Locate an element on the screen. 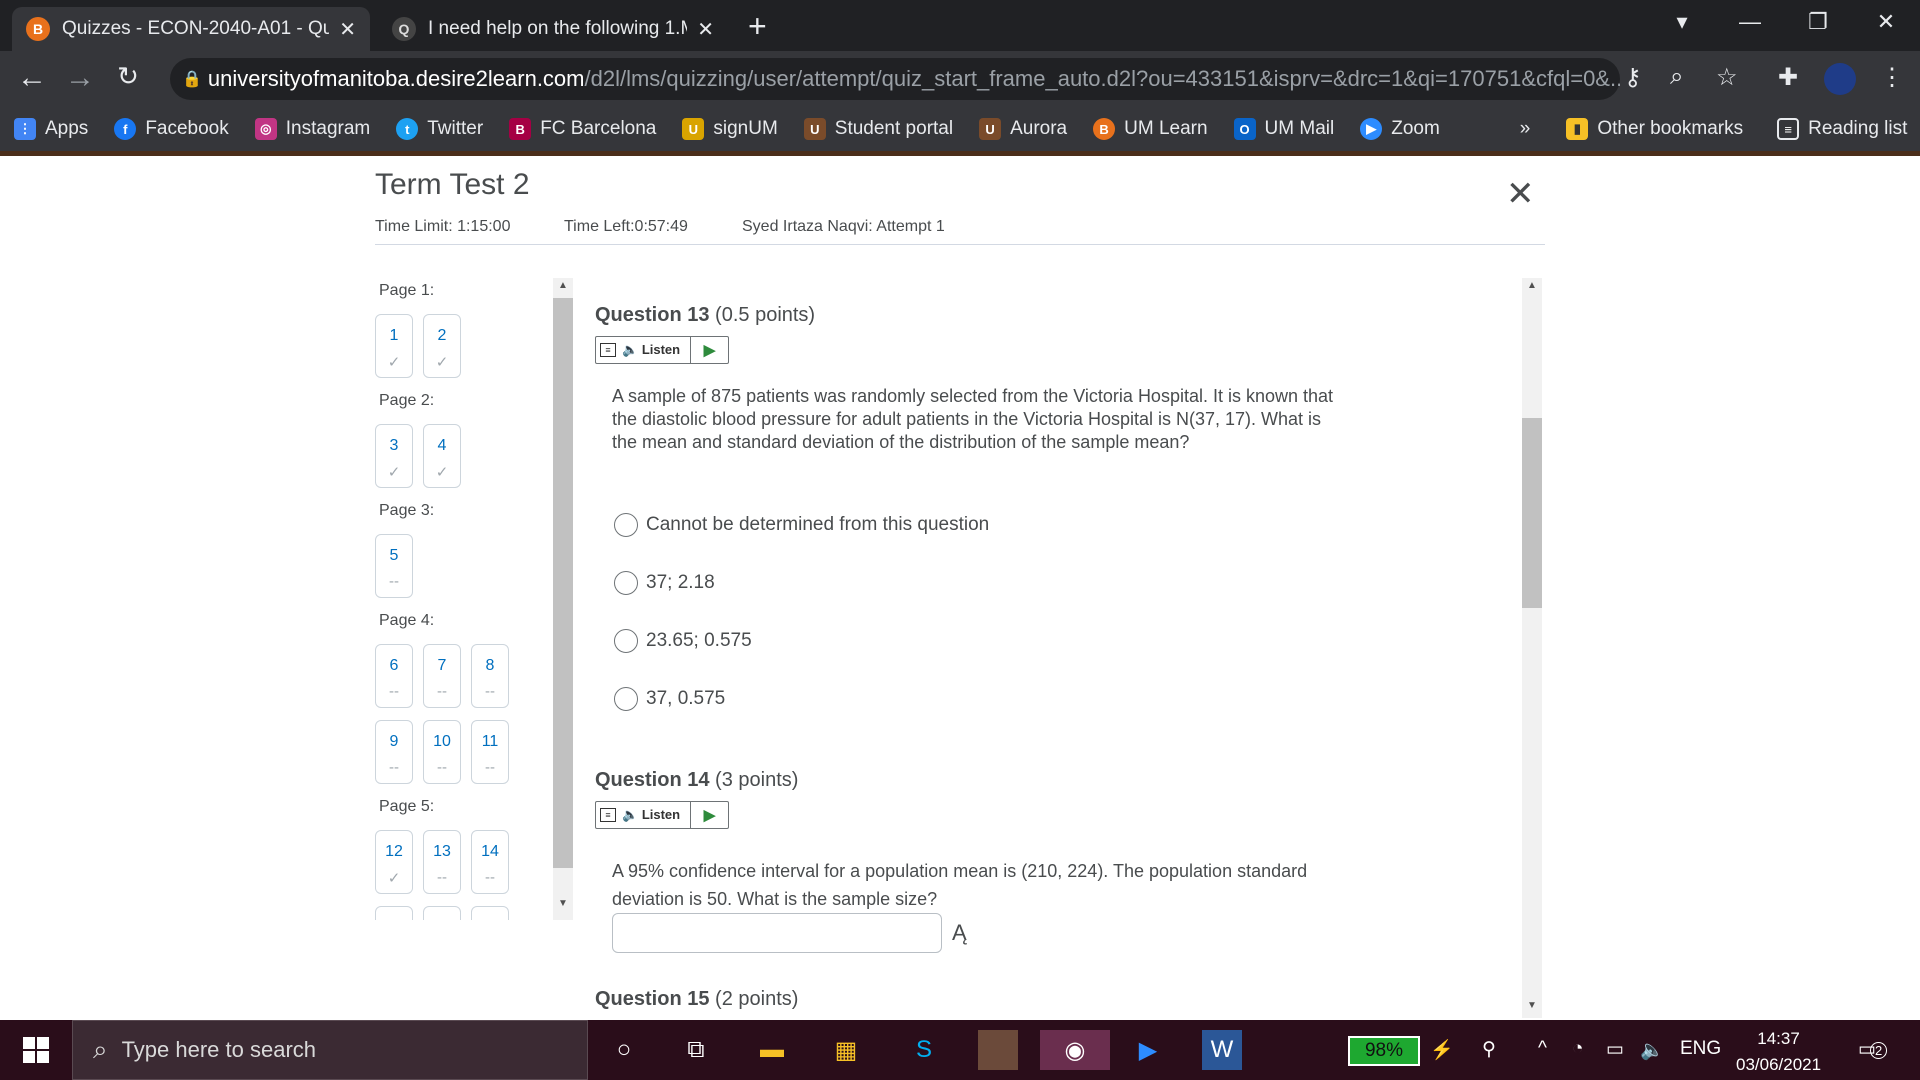 The image size is (1920, 1080). word-icon: W is located at coordinates (1222, 1050).